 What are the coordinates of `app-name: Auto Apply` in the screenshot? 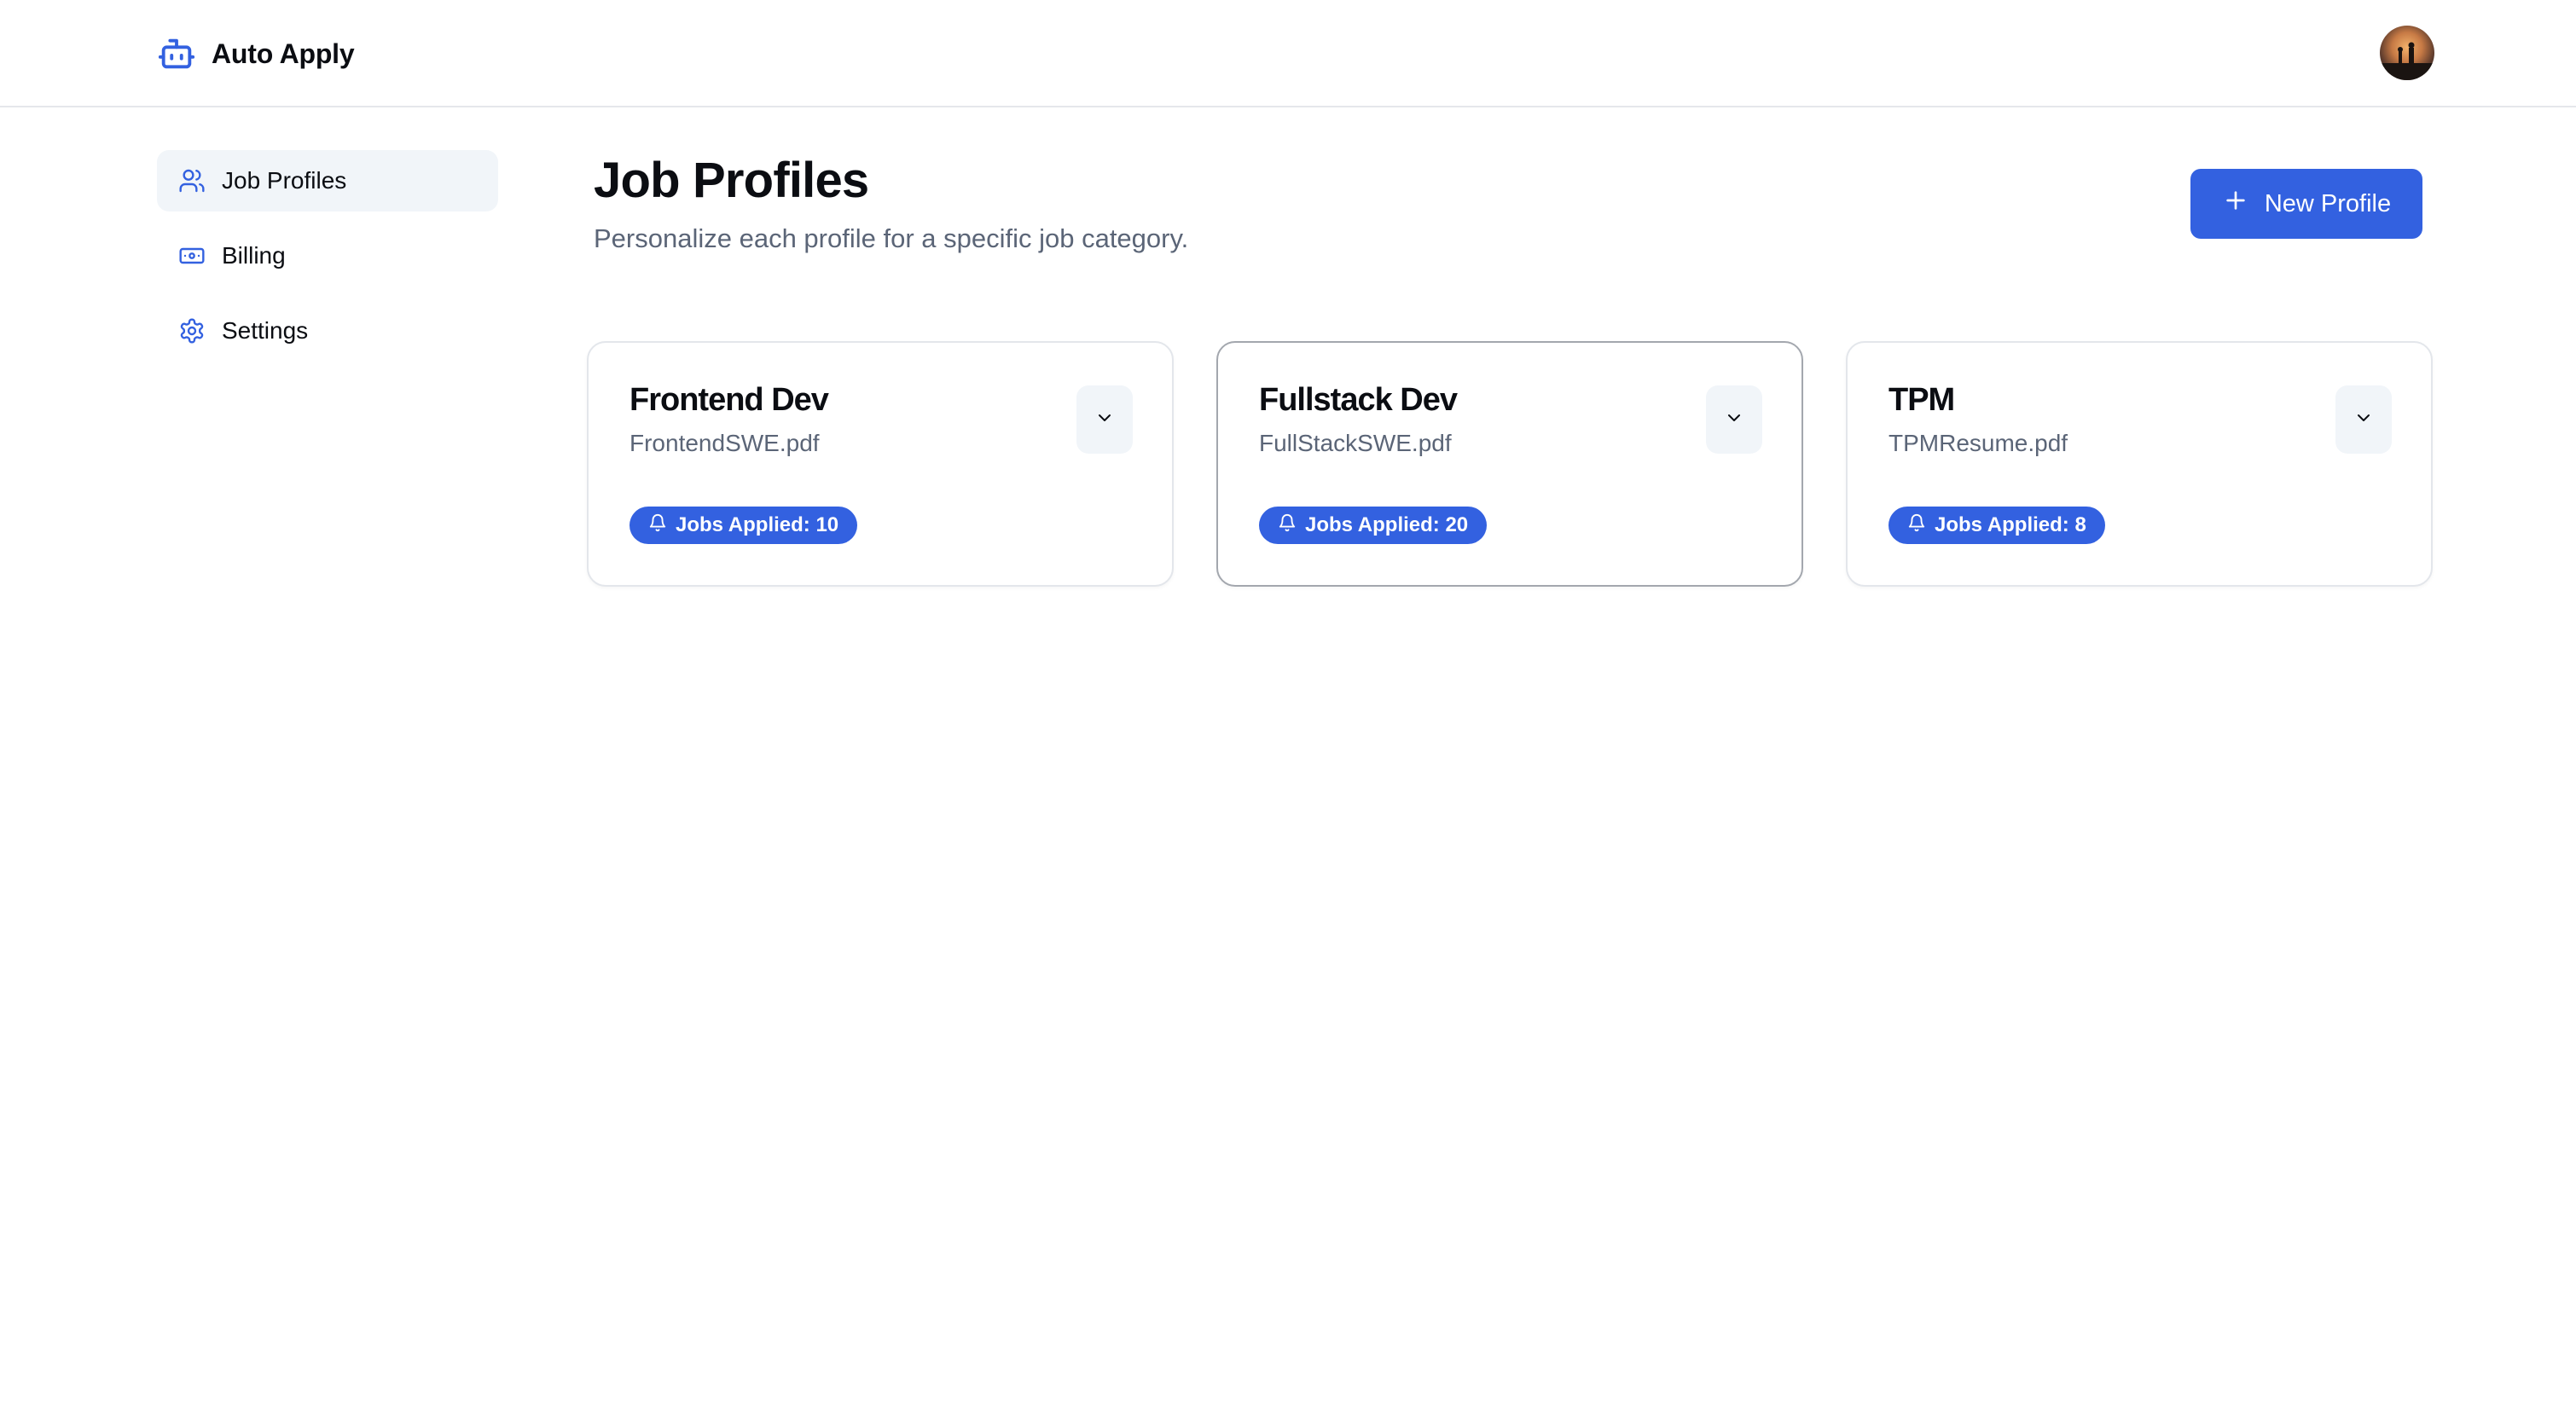 It's located at (283, 54).